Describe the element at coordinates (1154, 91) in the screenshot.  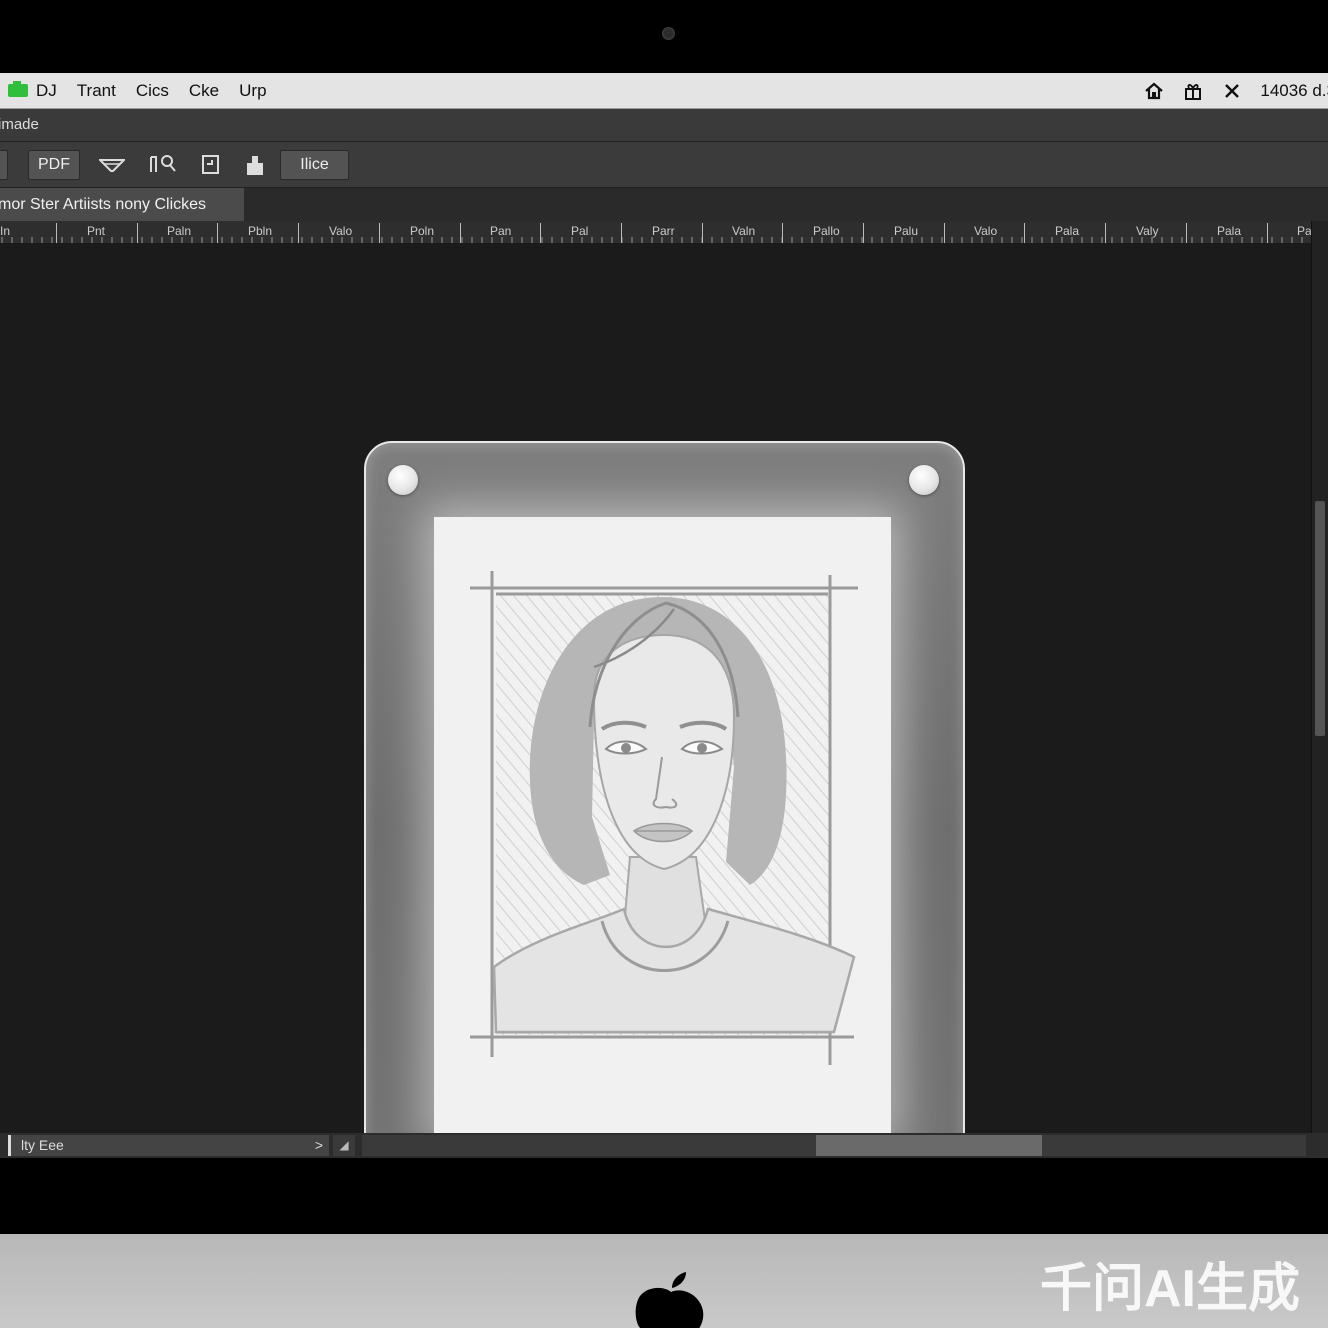
I see `home-icon` at that location.